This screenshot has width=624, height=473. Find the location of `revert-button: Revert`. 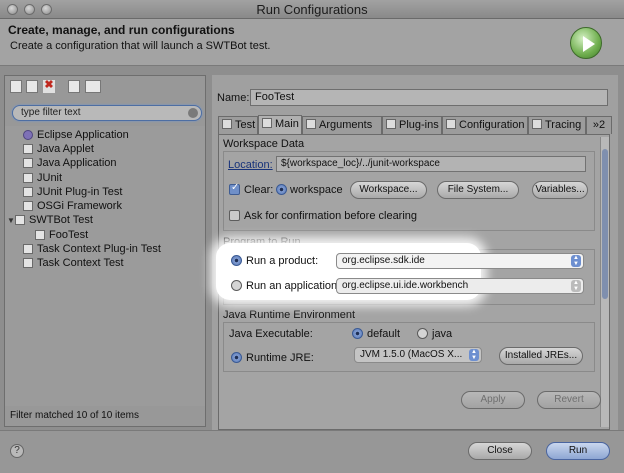

revert-button: Revert is located at coordinates (569, 400).